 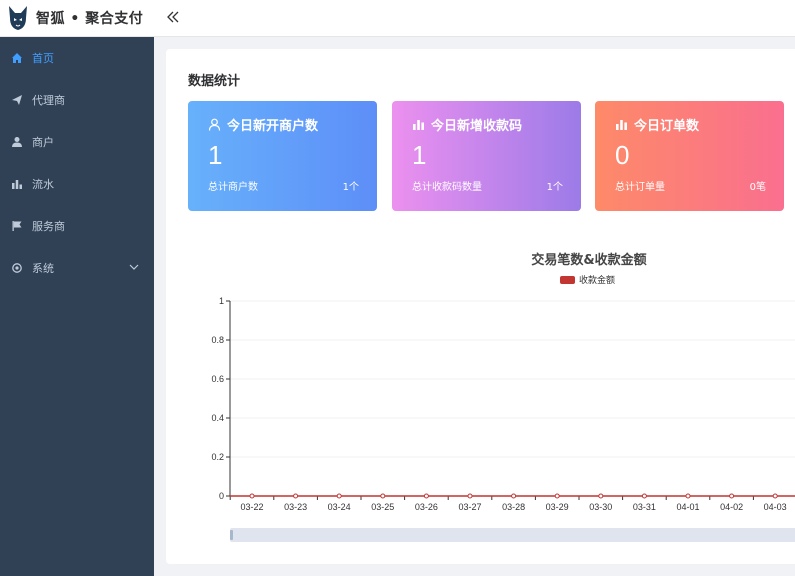 What do you see at coordinates (134, 267) in the screenshot?
I see `chevron-down-icon` at bounding box center [134, 267].